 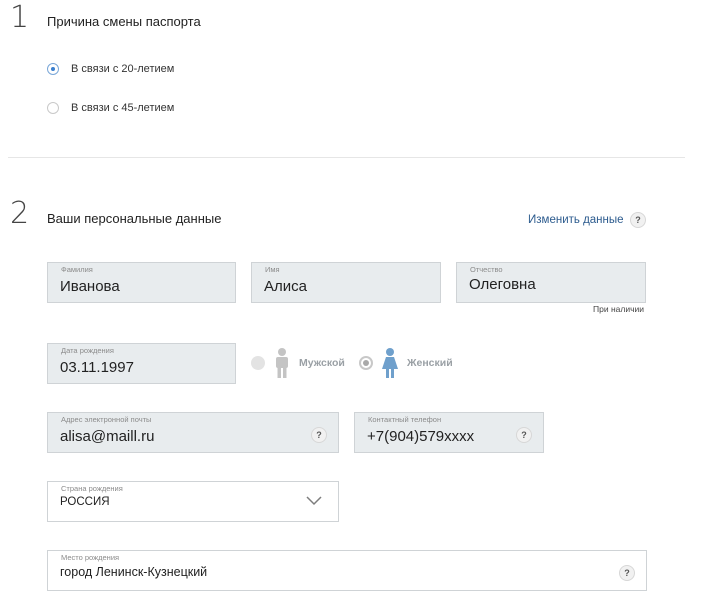 I want to click on birth-date-field: Дата рождения 03.11.1997, so click(x=141, y=363).